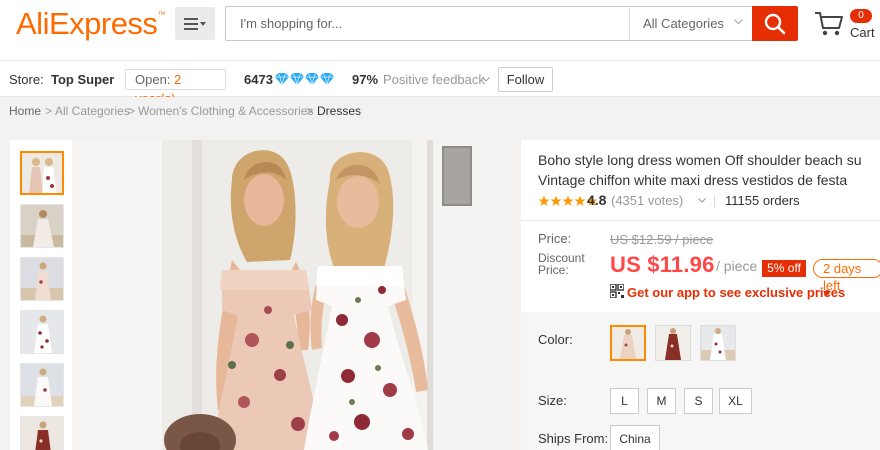  I want to click on cart-count-badge: 0, so click(861, 16).